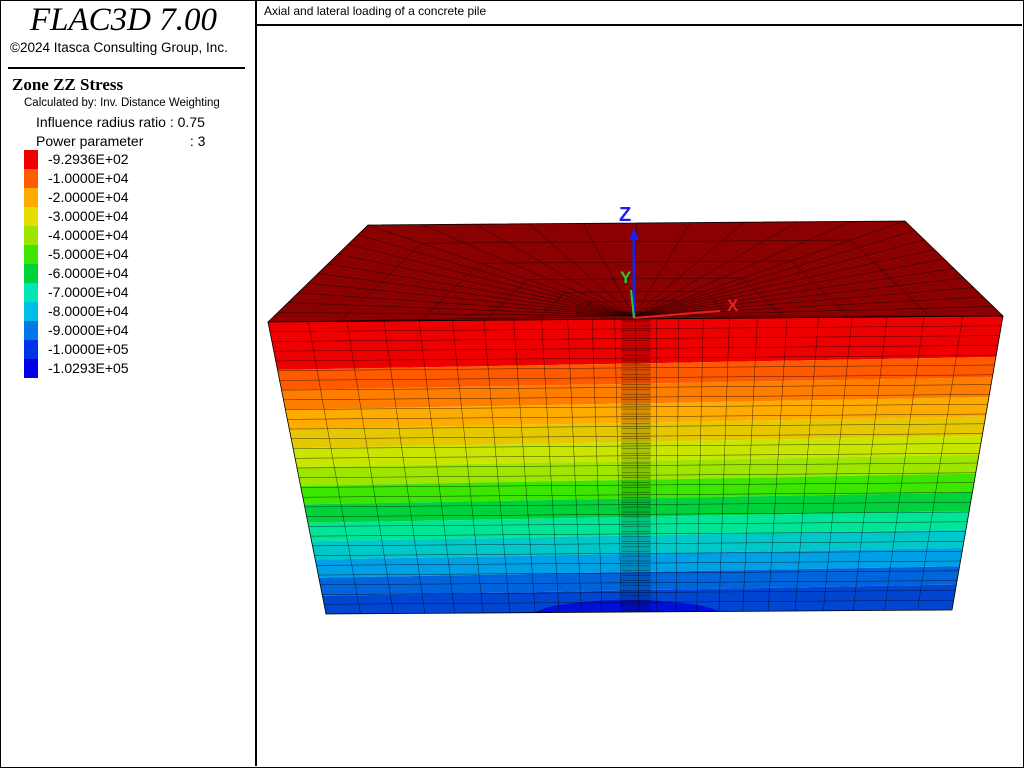 Image resolution: width=1024 pixels, height=768 pixels. What do you see at coordinates (90, 141) in the screenshot?
I see `power-parameter-label: Power parameter` at bounding box center [90, 141].